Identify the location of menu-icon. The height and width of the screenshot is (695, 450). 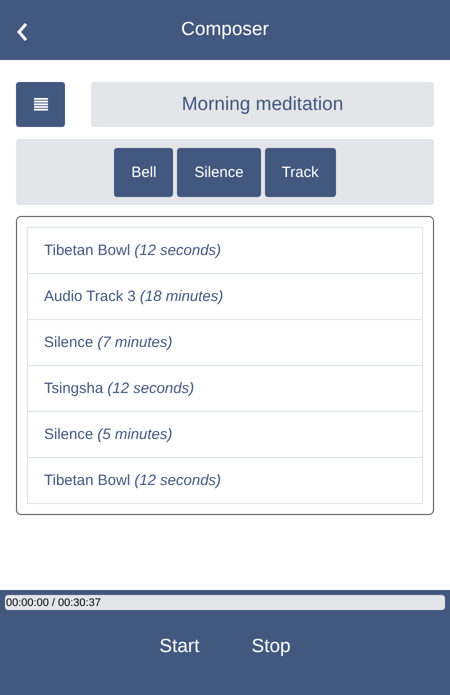
(41, 104).